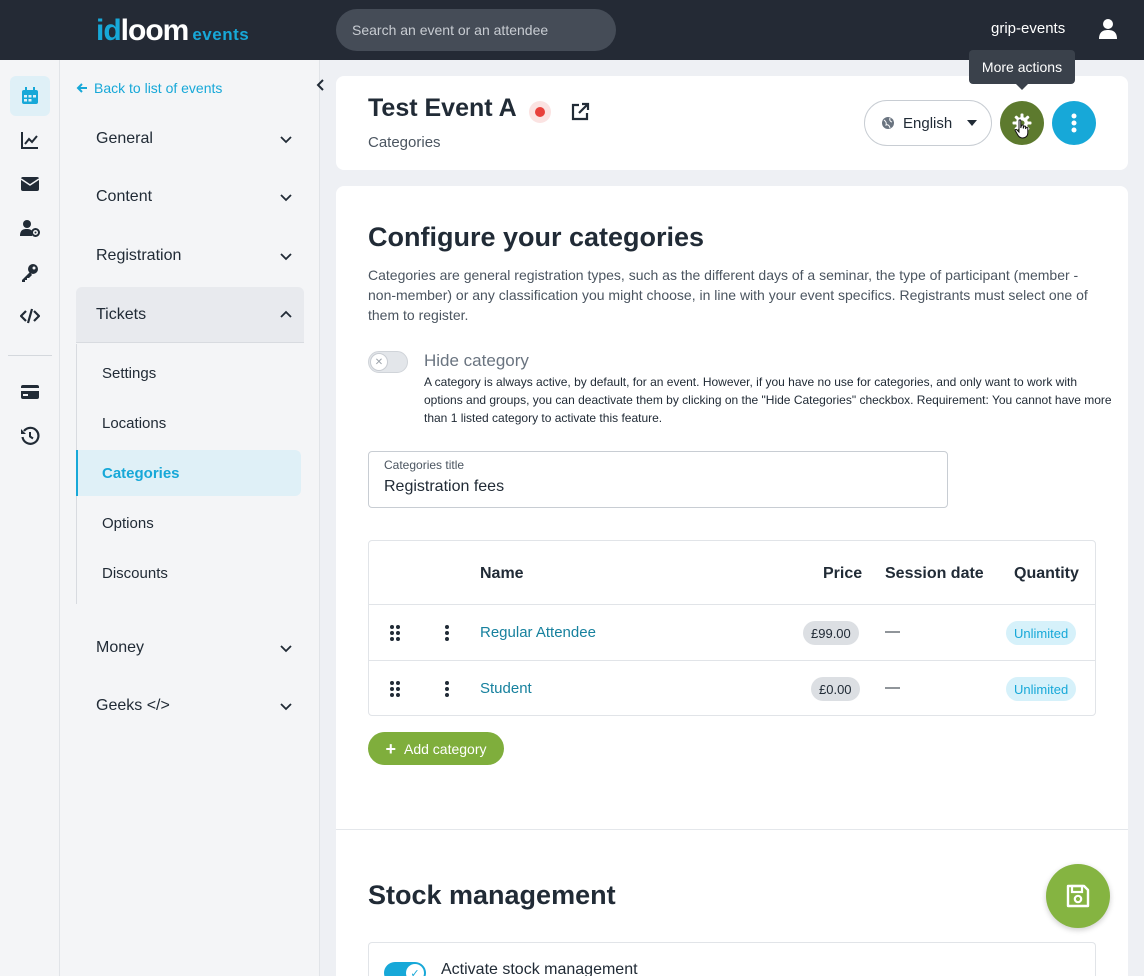 This screenshot has width=1144, height=976. I want to click on logo-events-text: events, so click(221, 34).